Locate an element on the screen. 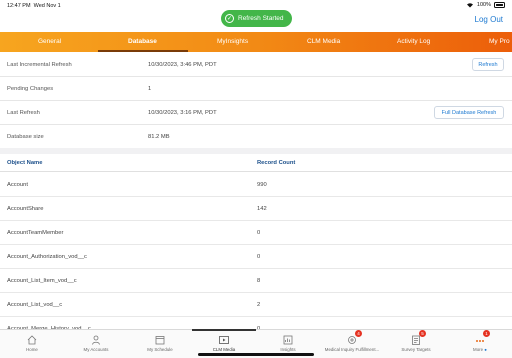 This screenshot has width=512, height=358. battery-percent: 100% is located at coordinates (483, 5).